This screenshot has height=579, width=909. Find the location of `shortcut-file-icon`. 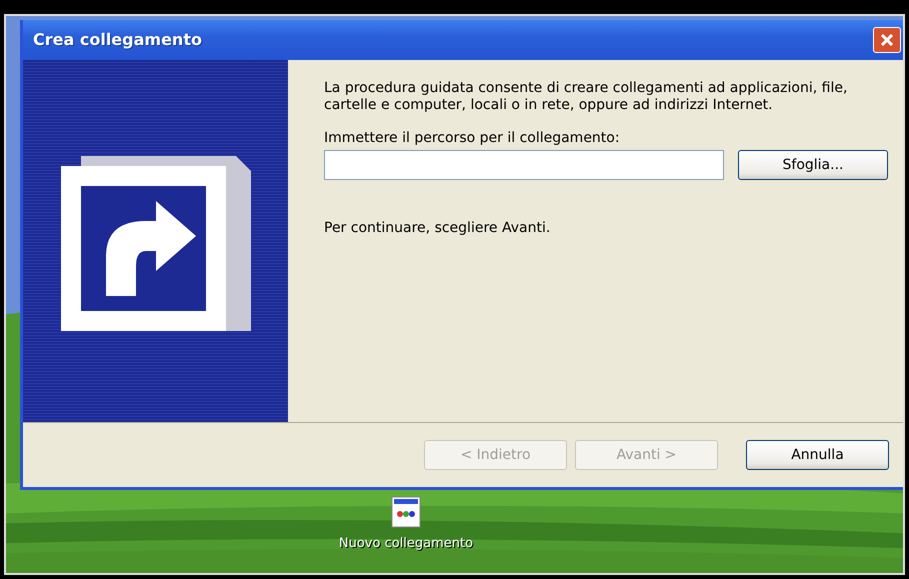

shortcut-file-icon is located at coordinates (406, 512).